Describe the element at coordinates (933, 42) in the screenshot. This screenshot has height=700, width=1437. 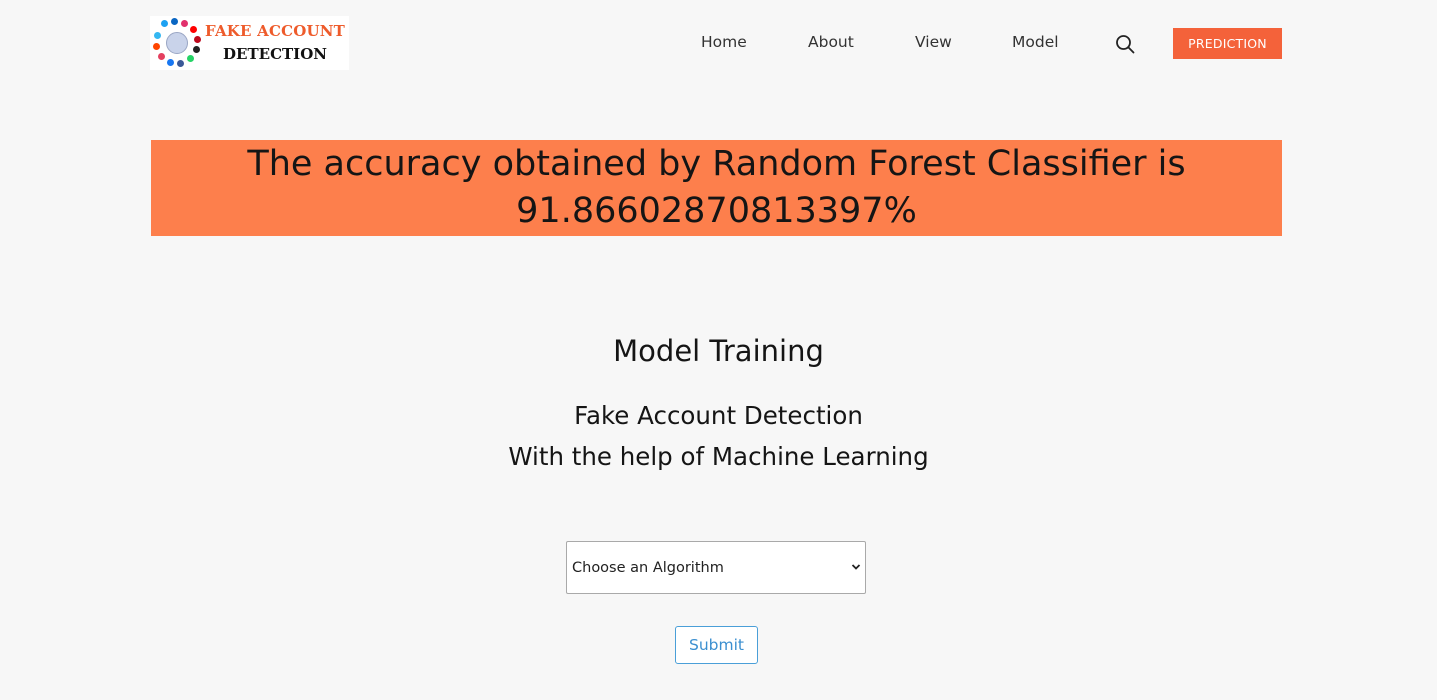
I see `nav-view: View` at that location.